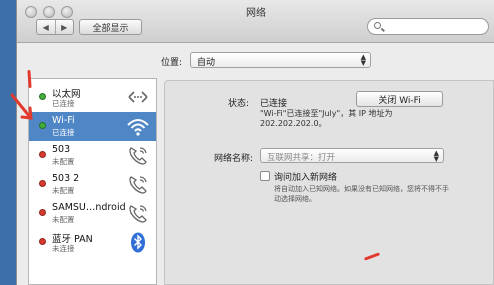  What do you see at coordinates (66, 178) in the screenshot?
I see `service-name: 503 2` at bounding box center [66, 178].